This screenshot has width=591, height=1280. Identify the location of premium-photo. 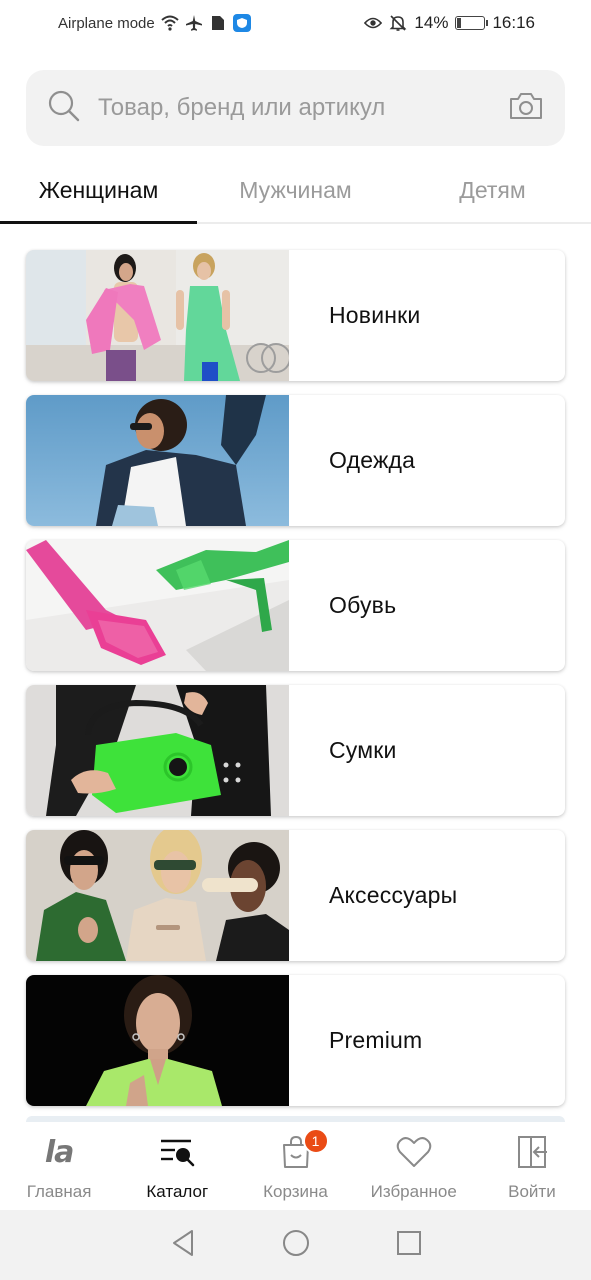
(157, 1040).